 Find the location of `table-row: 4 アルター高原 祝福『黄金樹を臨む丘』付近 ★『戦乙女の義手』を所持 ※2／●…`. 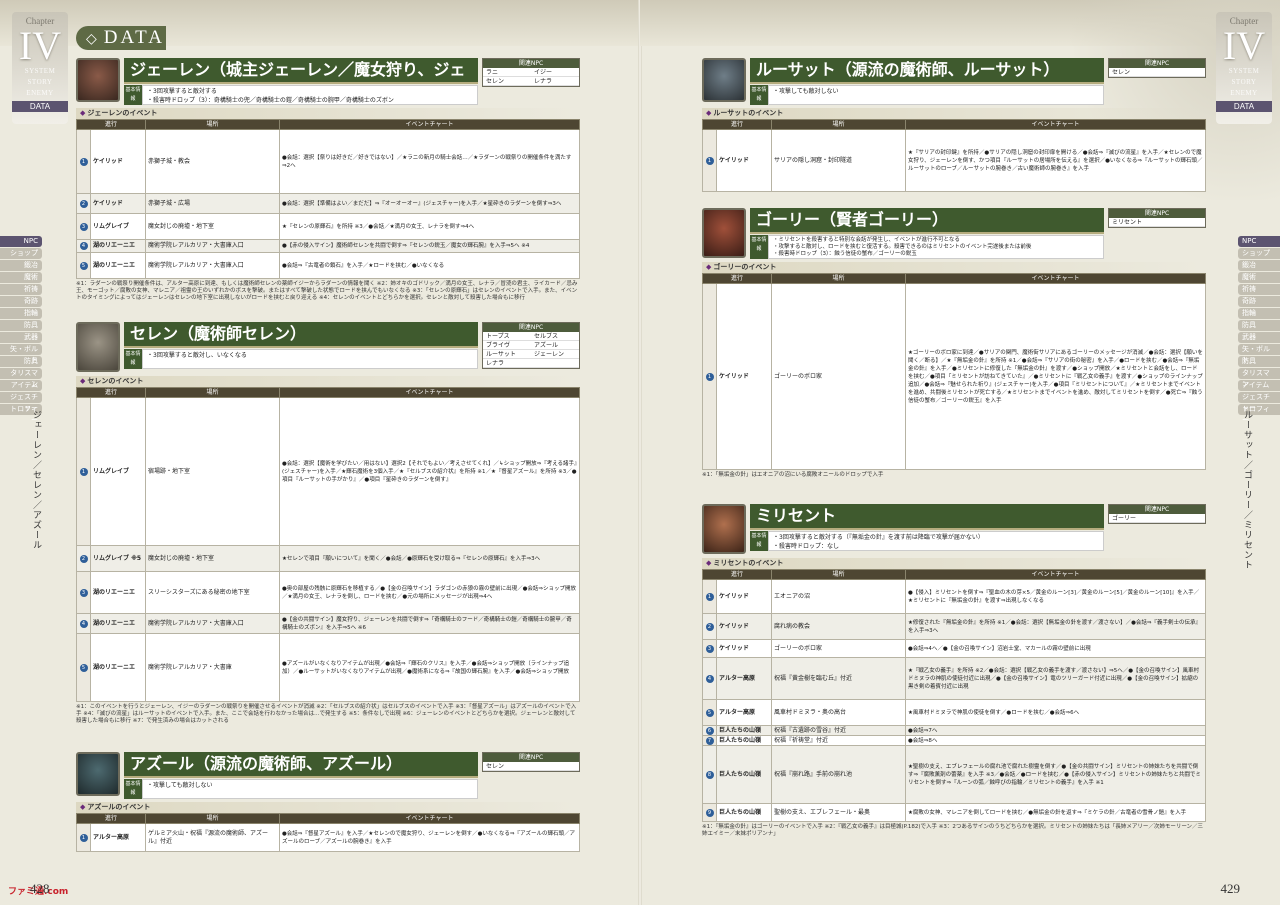

table-row: 4 アルター高原 祝福『黄金樹を臨む丘』付近 ★『戦乙女の義手』を所持 ※2／●… is located at coordinates (954, 678).